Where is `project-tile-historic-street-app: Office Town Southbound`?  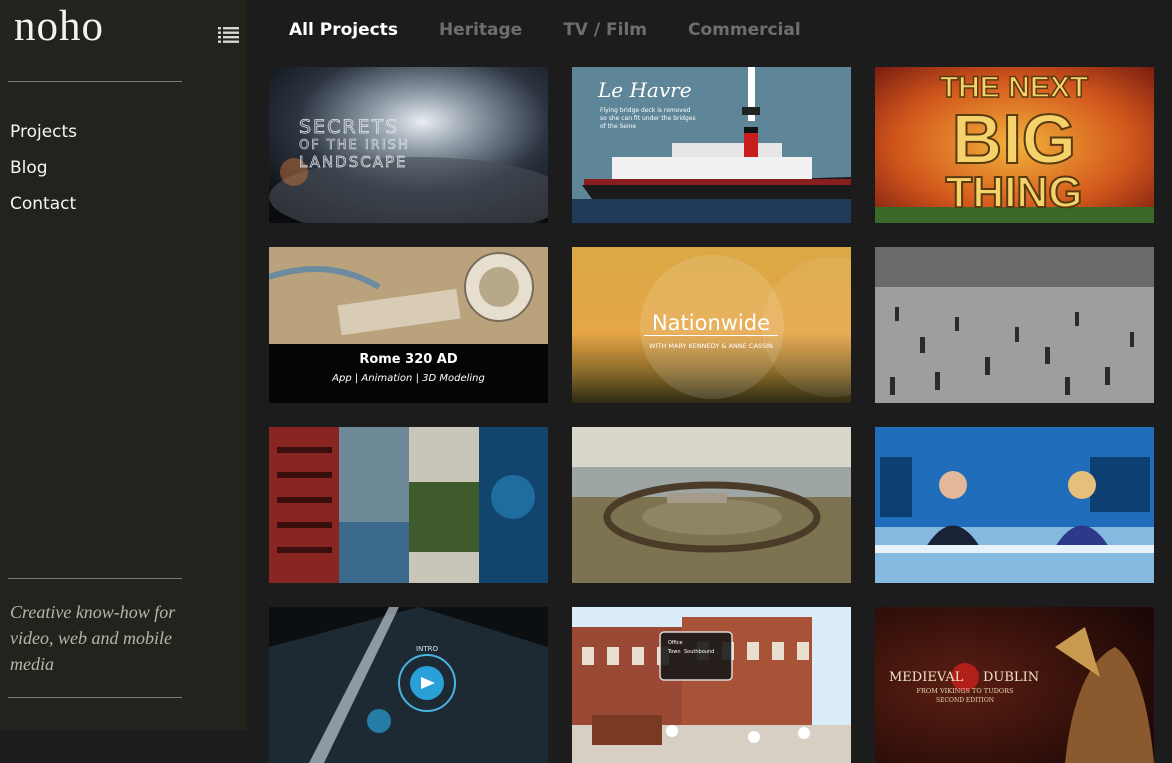 project-tile-historic-street-app: Office Town Southbound is located at coordinates (711, 685).